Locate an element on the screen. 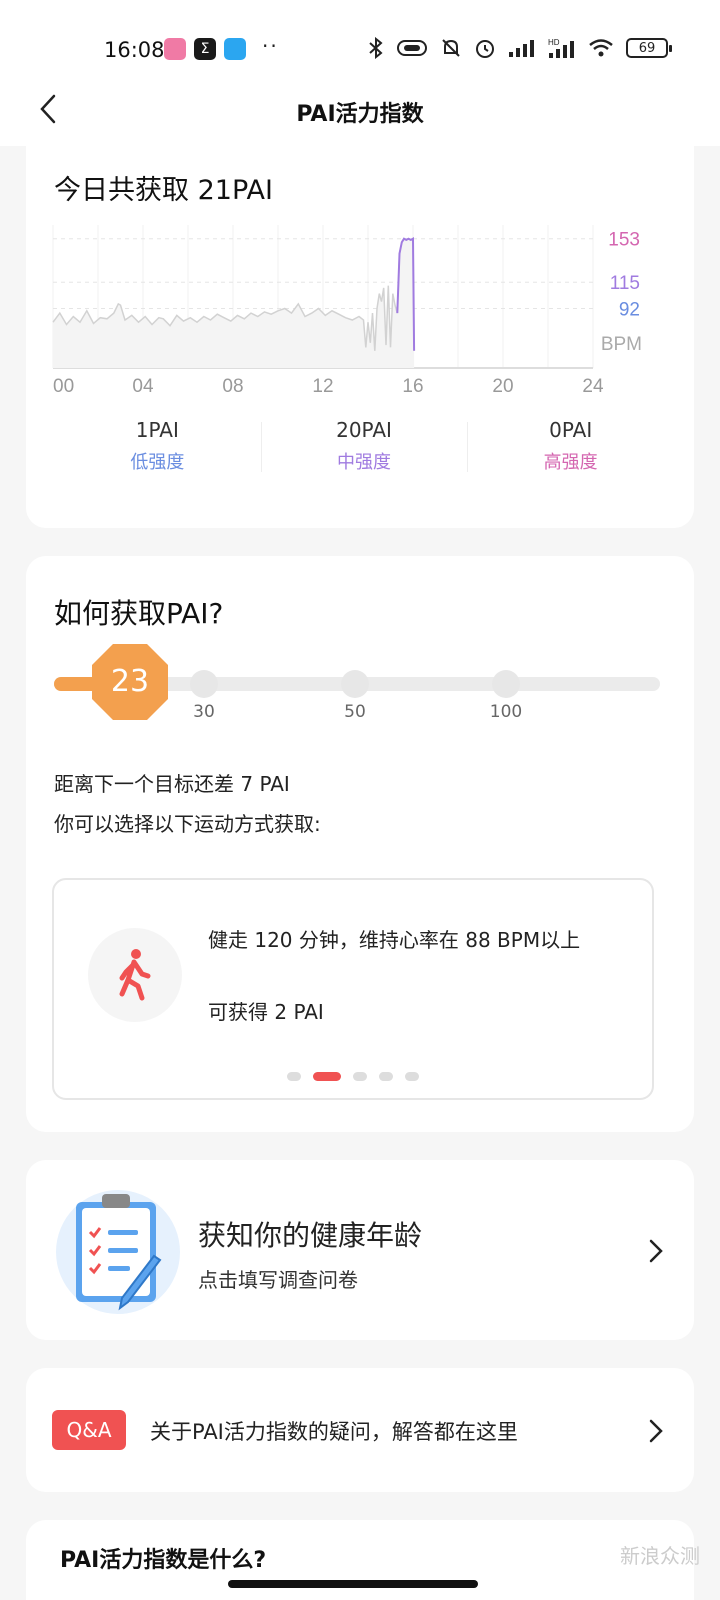 The image size is (720, 1600). heart-rate-area is located at coordinates (234, 303).